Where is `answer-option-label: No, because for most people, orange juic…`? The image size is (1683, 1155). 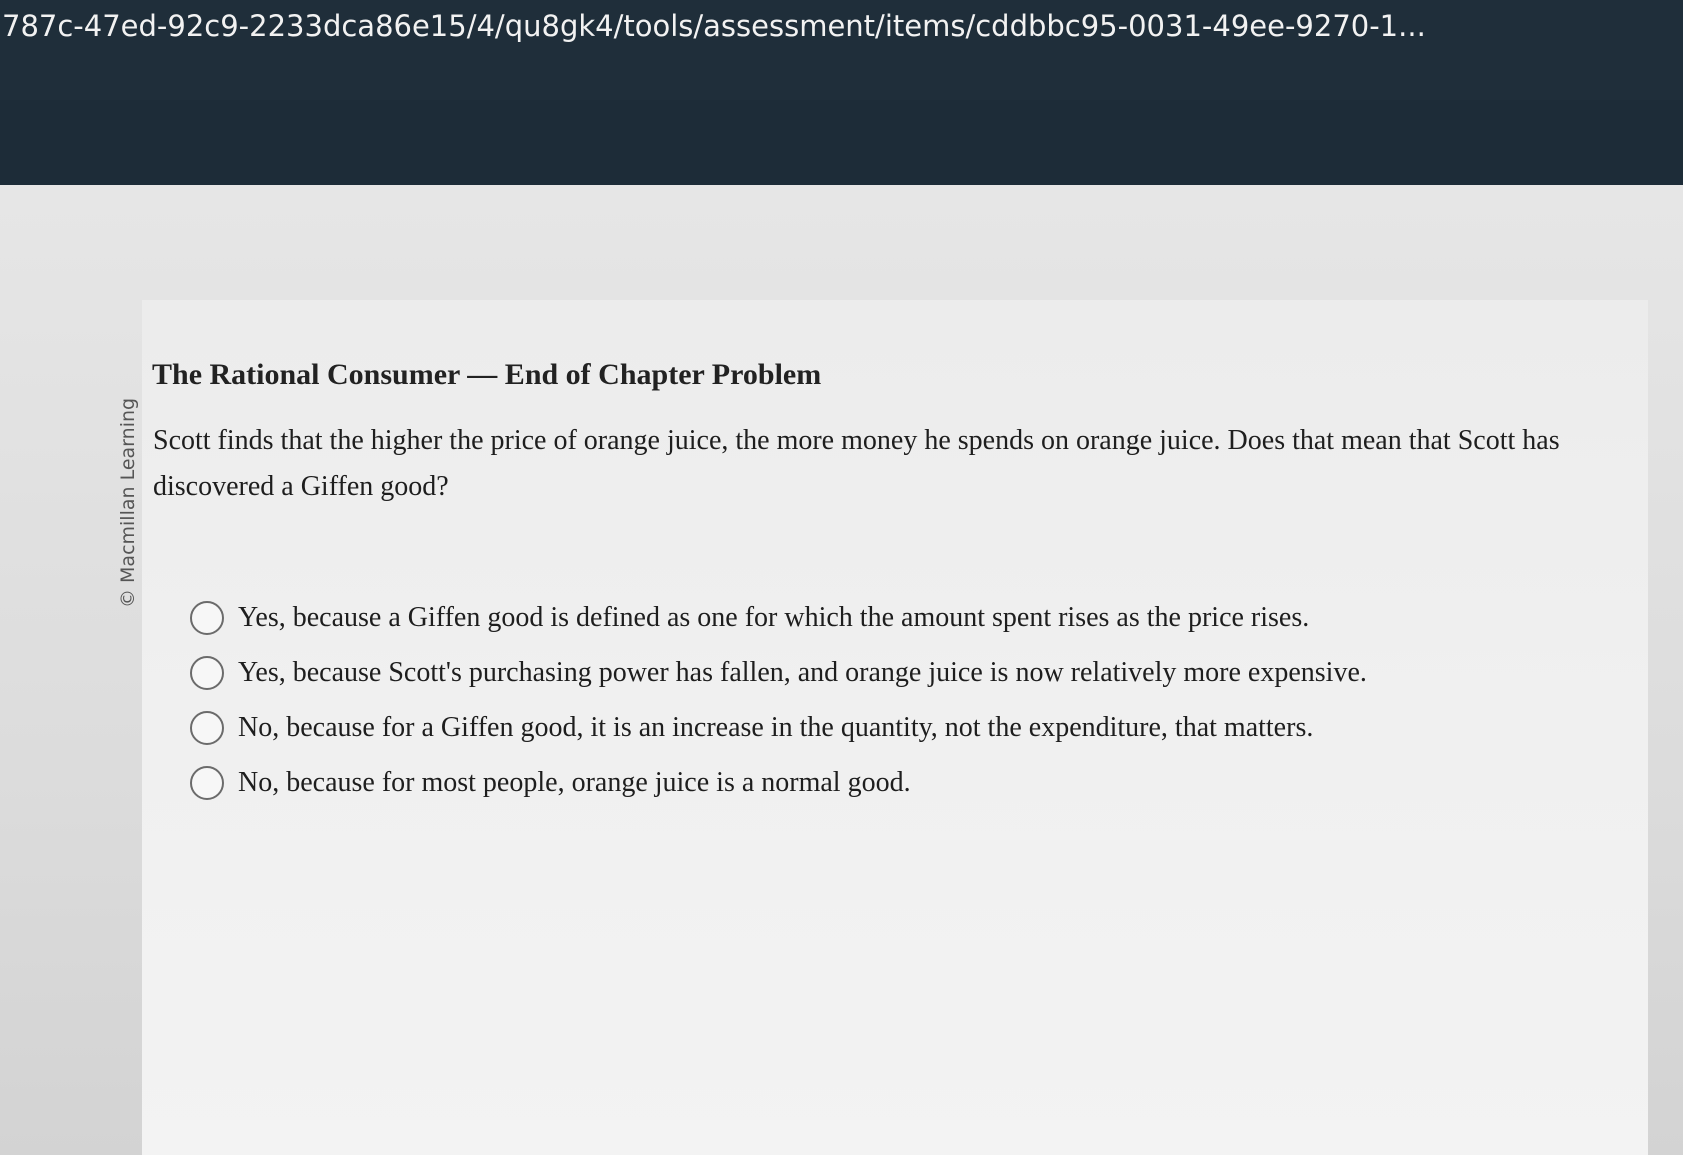 answer-option-label: No, because for most people, orange juic… is located at coordinates (574, 782).